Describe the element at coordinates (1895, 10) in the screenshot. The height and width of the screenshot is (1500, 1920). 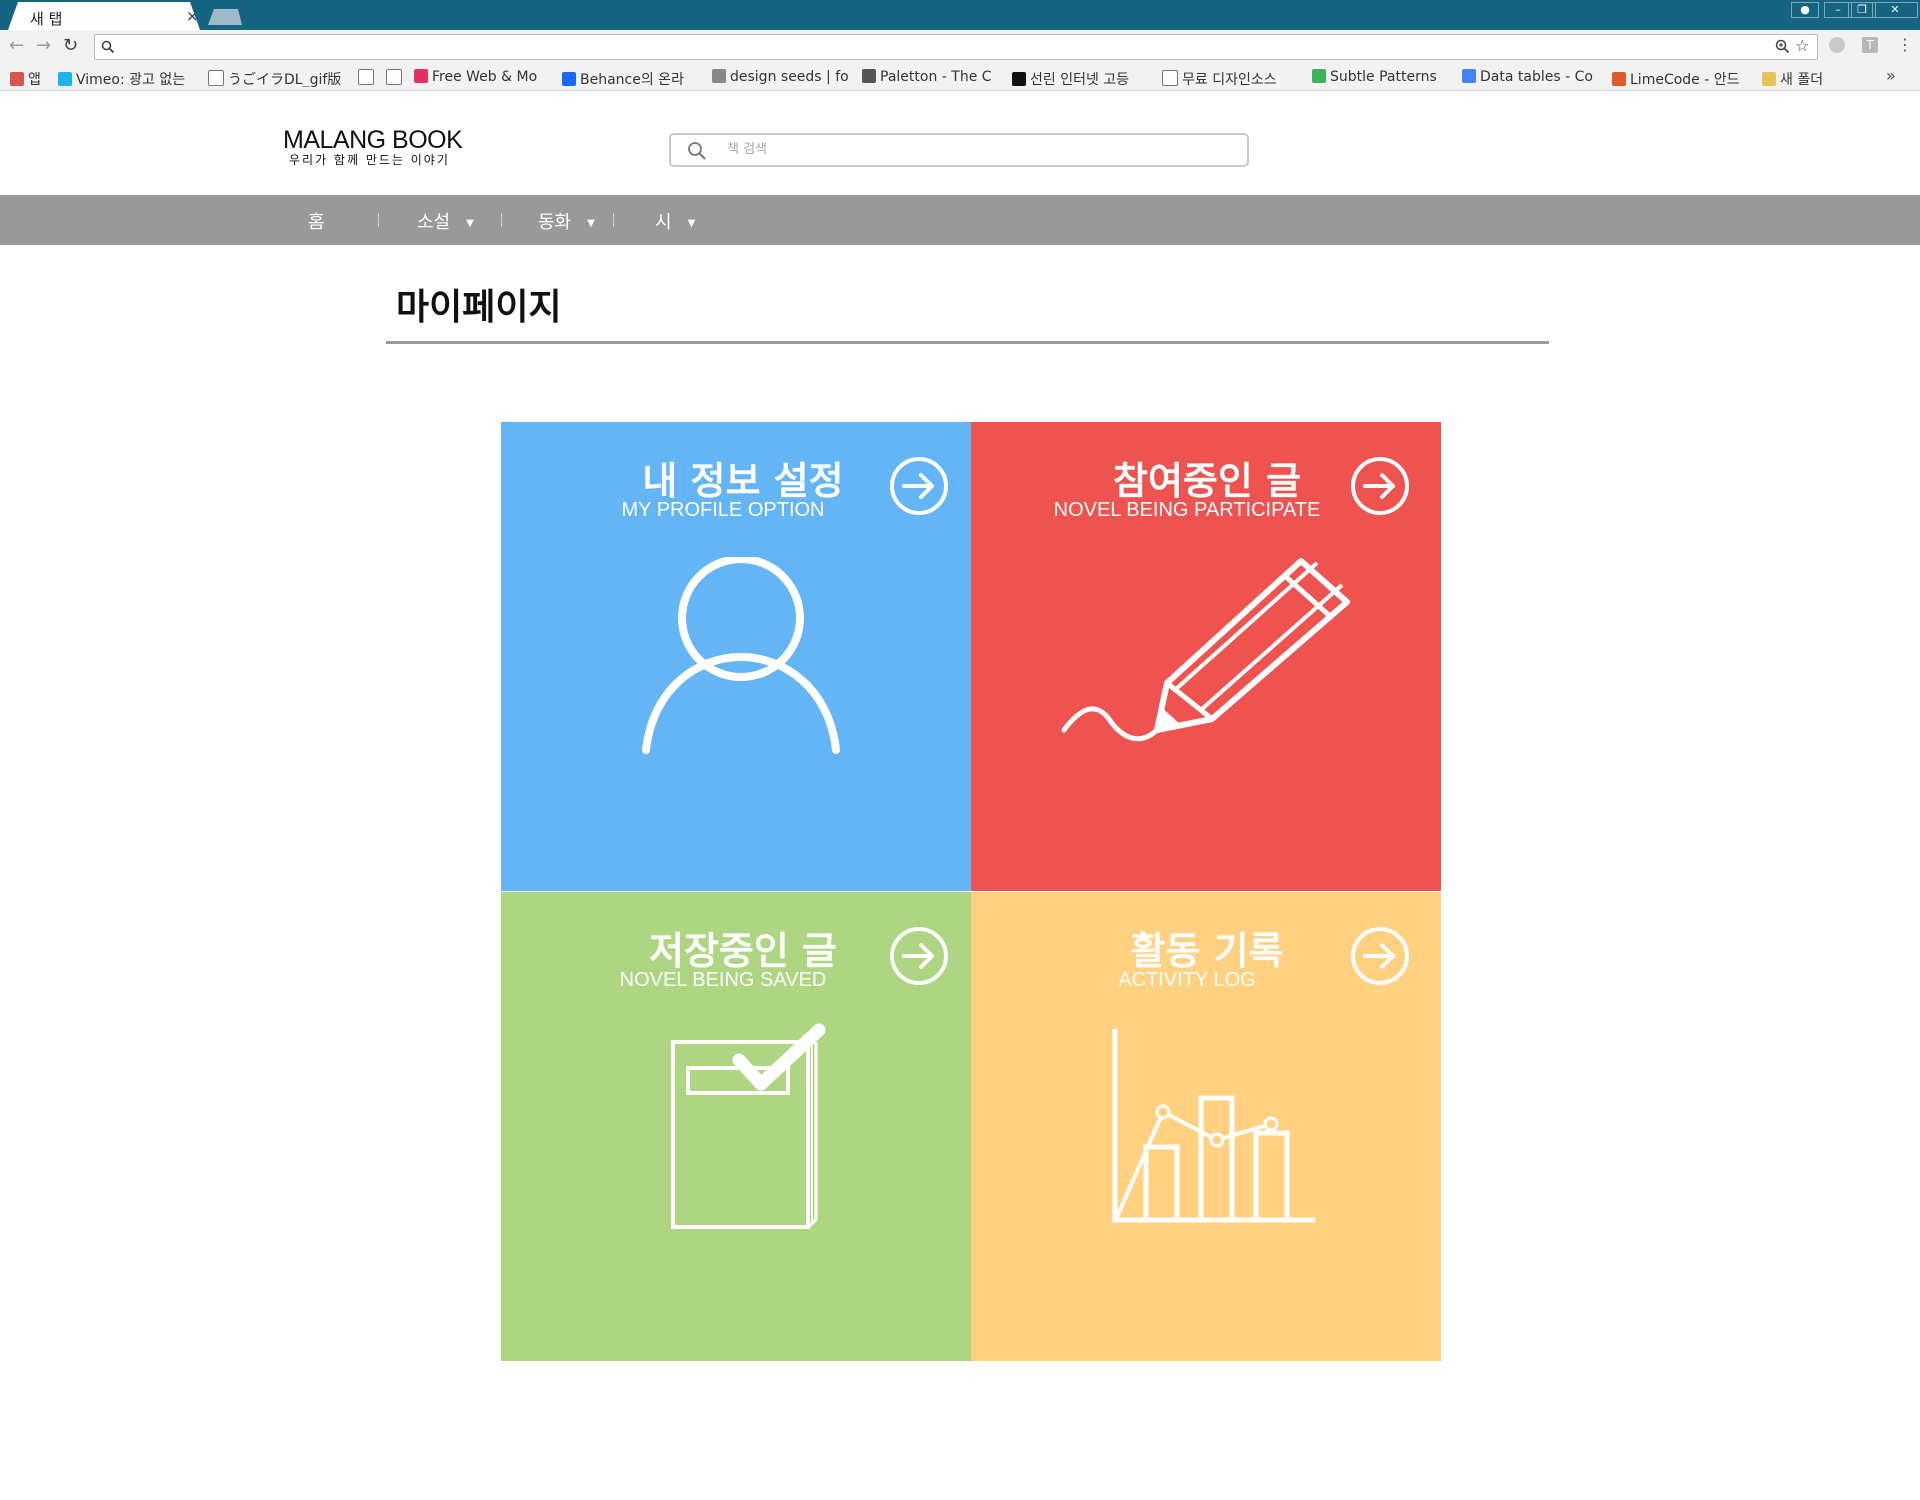
I see `close-window-button: ✕` at that location.